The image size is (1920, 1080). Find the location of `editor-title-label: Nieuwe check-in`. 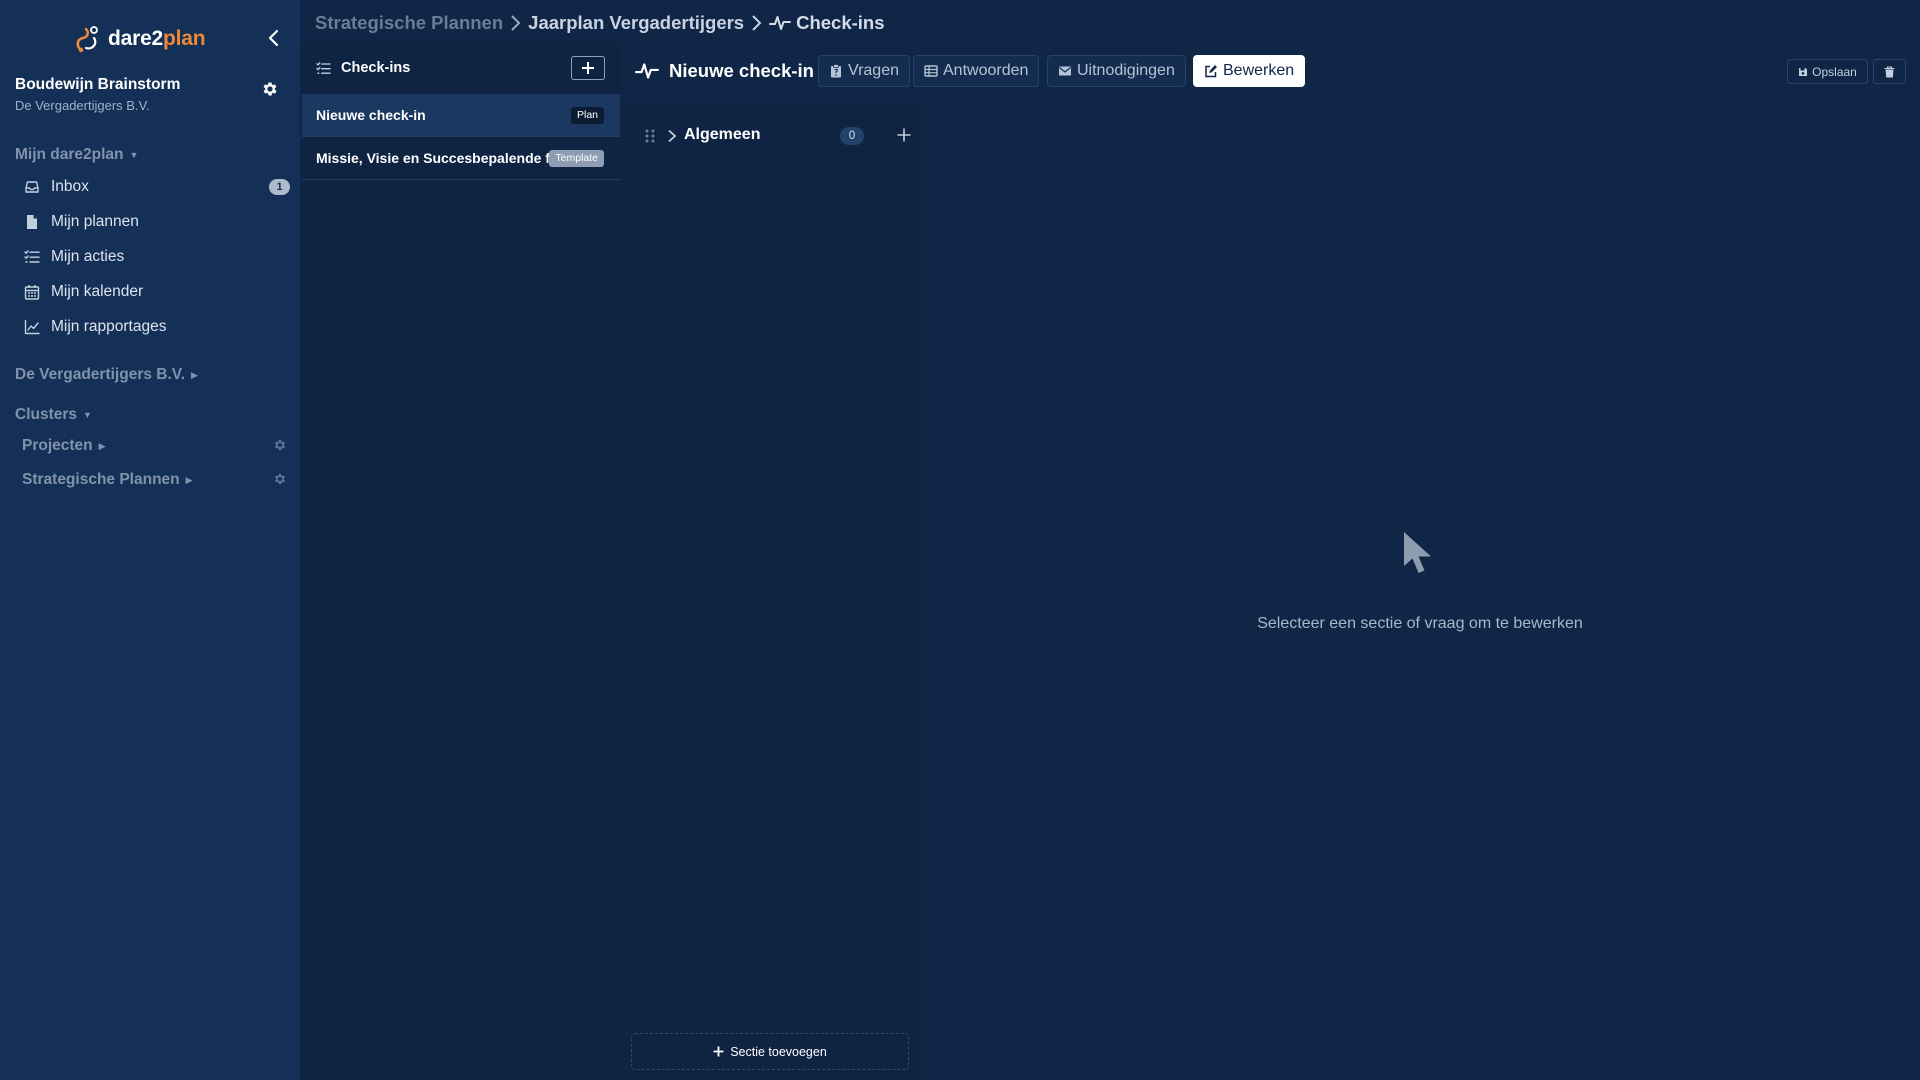

editor-title-label: Nieuwe check-in is located at coordinates (741, 70).